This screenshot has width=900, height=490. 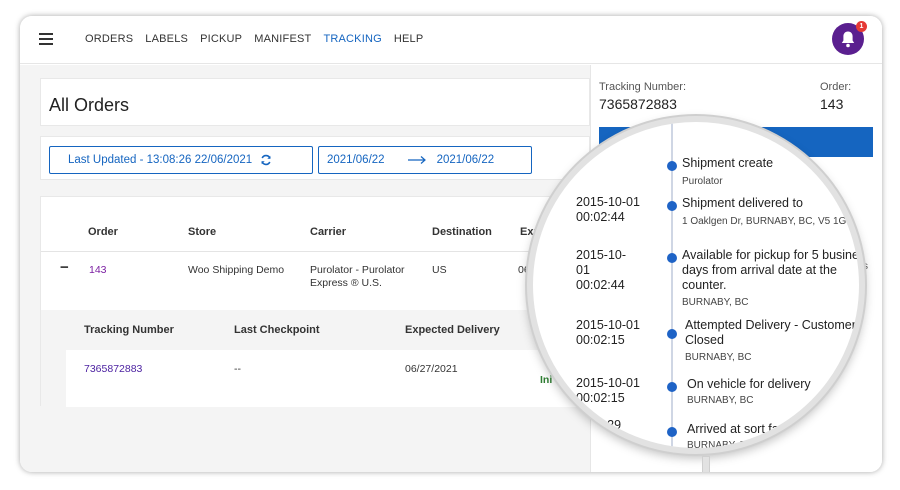 I want to click on divider, so click(x=316, y=251).